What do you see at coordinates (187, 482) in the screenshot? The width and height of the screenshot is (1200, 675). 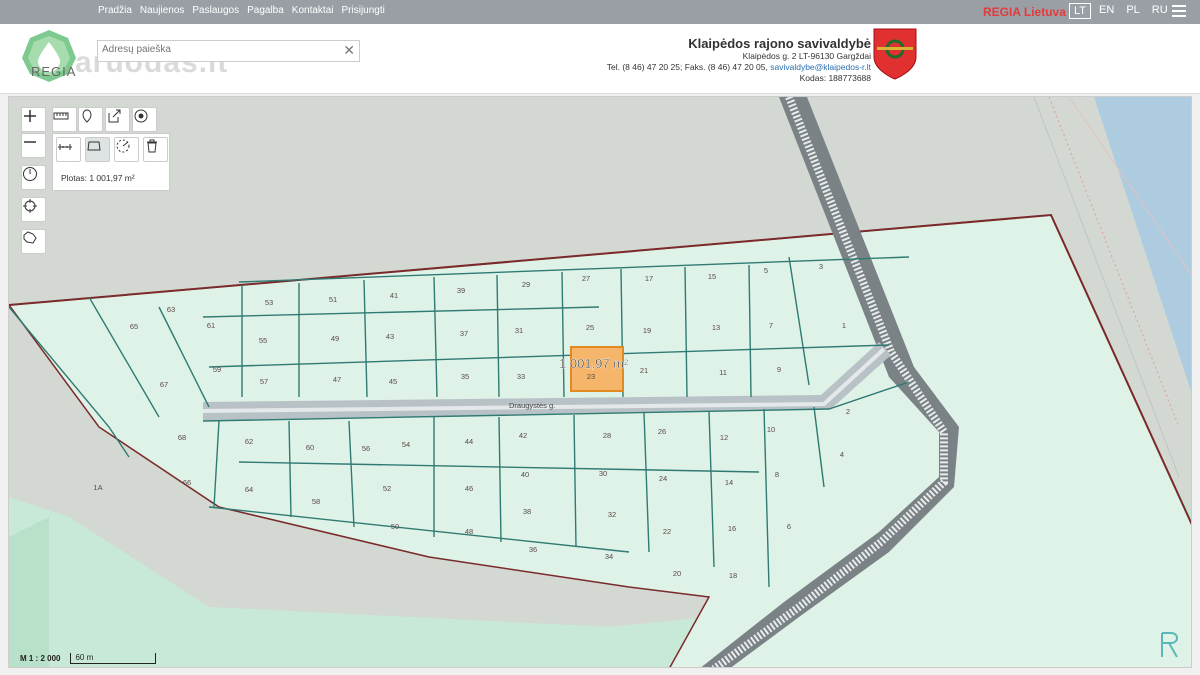 I see `parcel-label: 66` at bounding box center [187, 482].